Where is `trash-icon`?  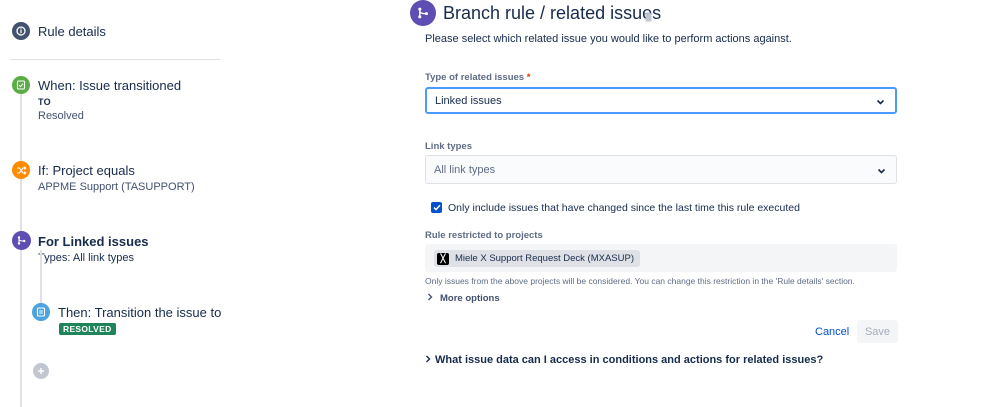 trash-icon is located at coordinates (648, 18).